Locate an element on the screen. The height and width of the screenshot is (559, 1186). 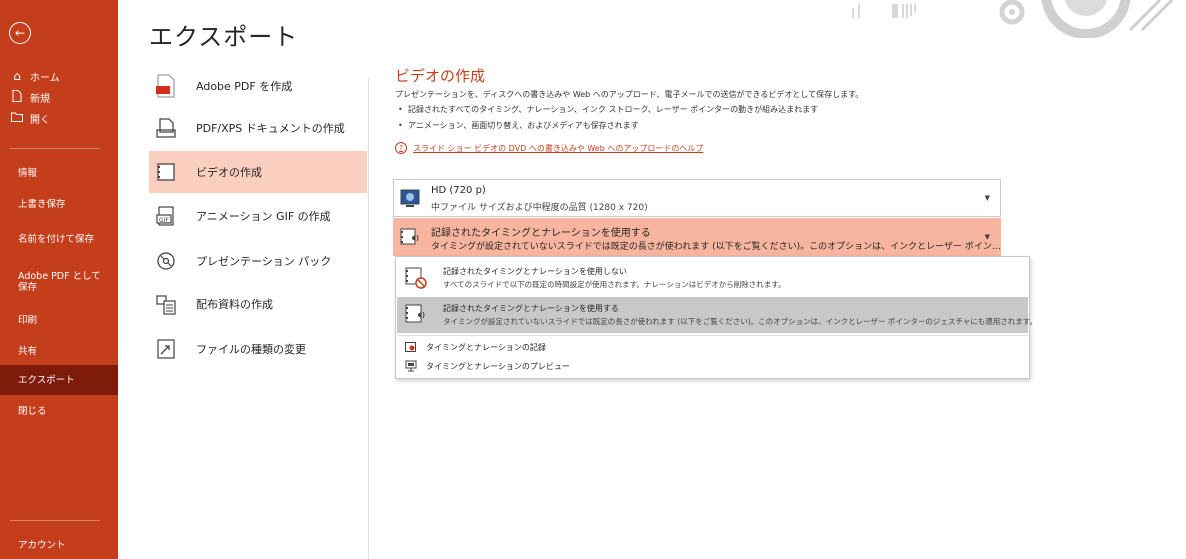
export-option-label: ファイルの種類の変更 is located at coordinates (251, 349).